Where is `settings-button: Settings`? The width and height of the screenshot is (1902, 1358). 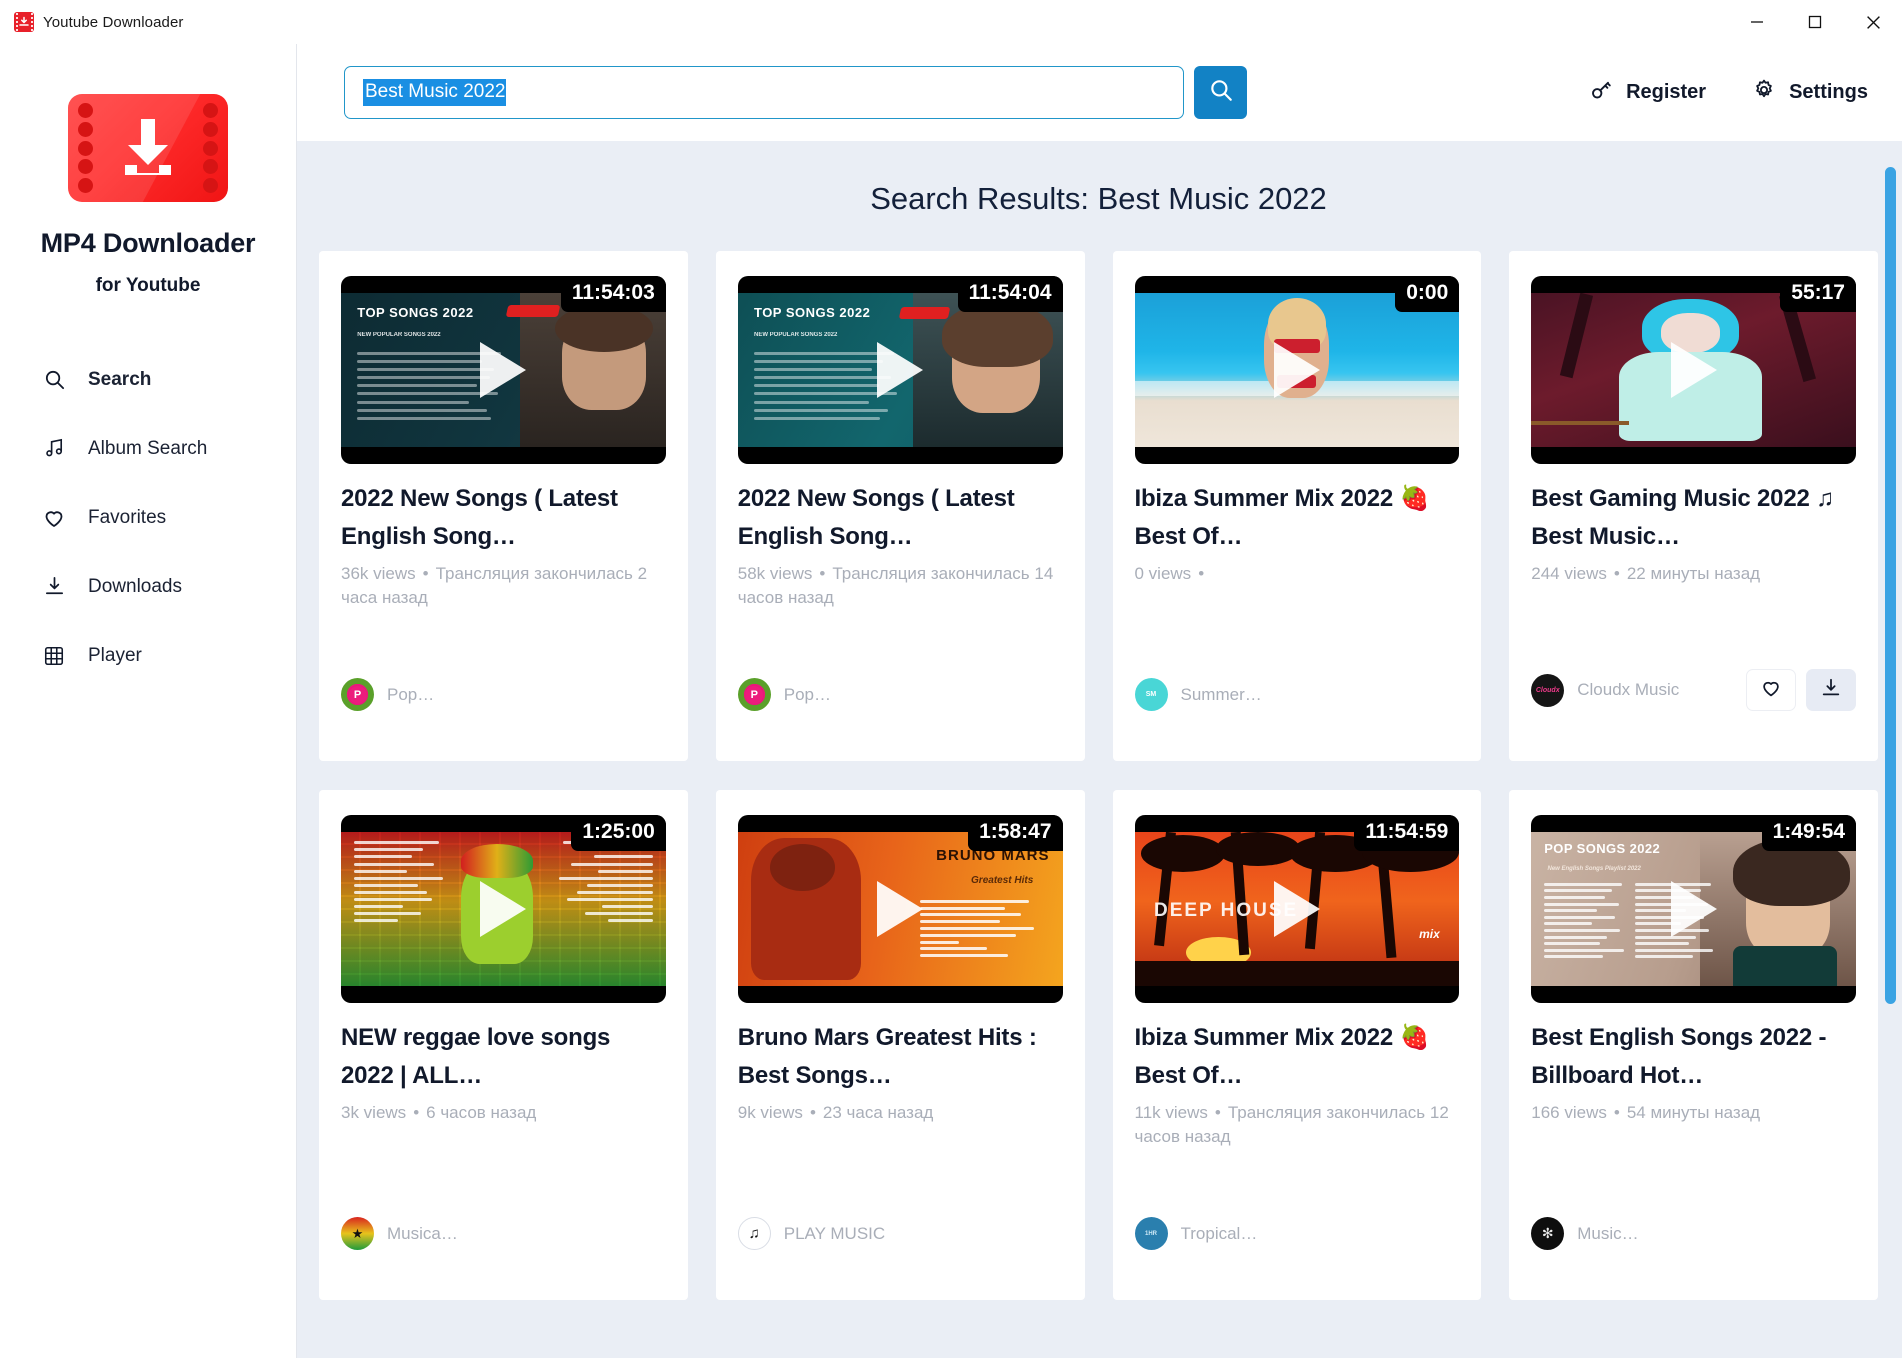 settings-button: Settings is located at coordinates (1810, 93).